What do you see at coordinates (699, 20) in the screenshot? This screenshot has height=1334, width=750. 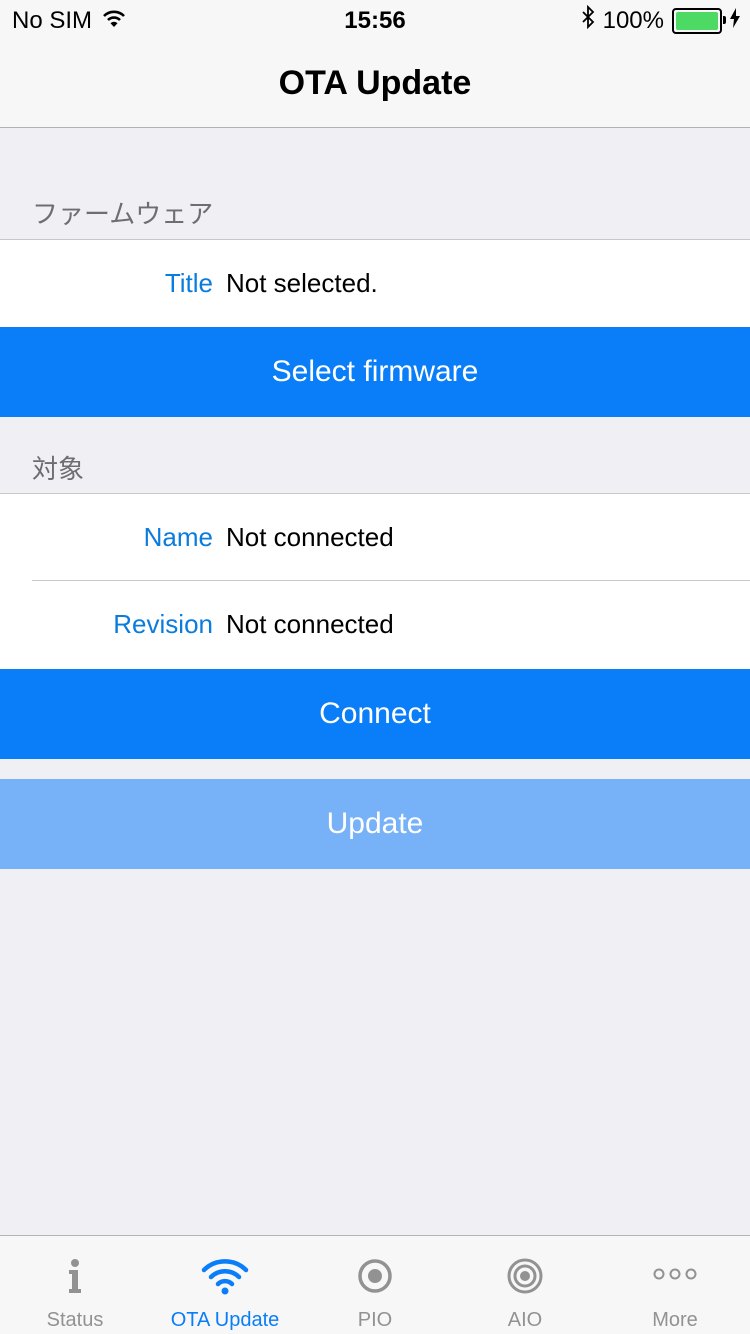 I see `battery-icon` at bounding box center [699, 20].